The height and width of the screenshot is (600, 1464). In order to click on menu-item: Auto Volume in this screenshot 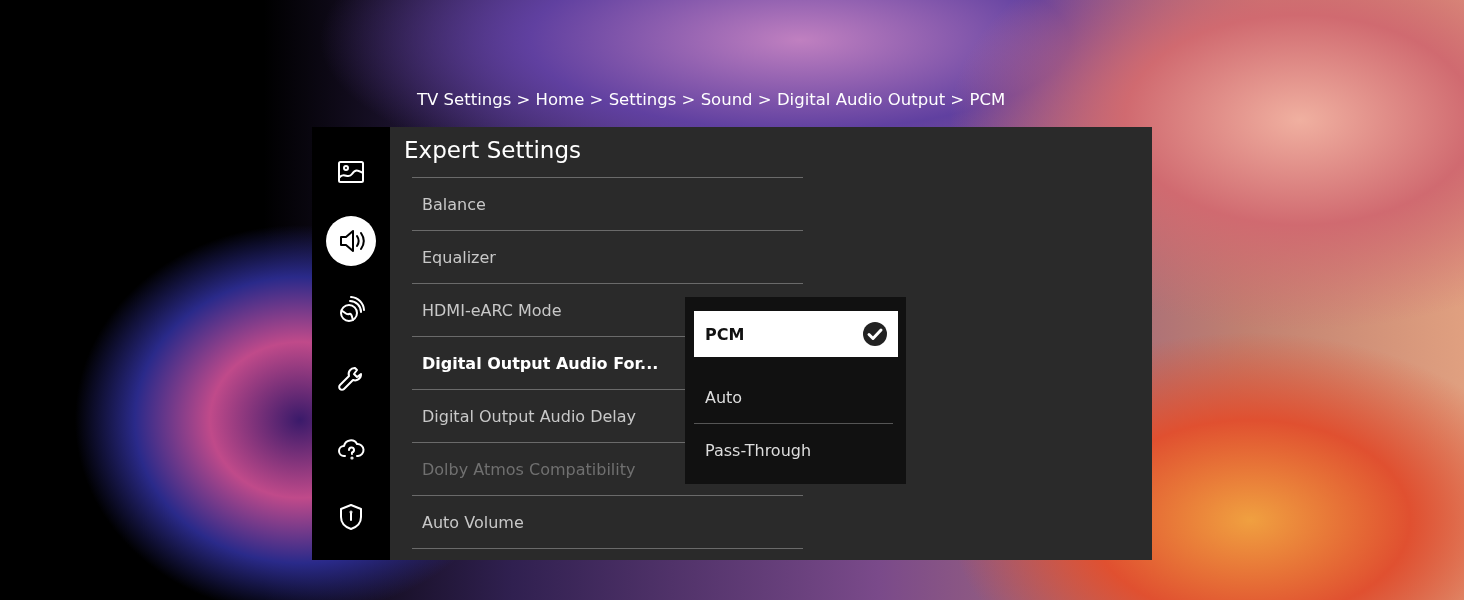, I will do `click(607, 522)`.